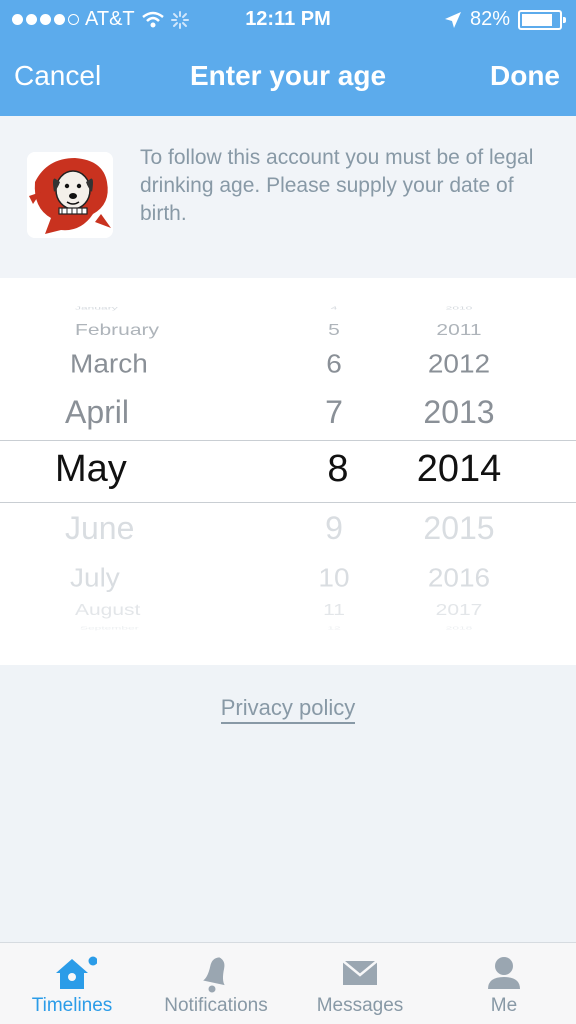 This screenshot has height=1024, width=576. I want to click on picker-day: 12, so click(334, 628).